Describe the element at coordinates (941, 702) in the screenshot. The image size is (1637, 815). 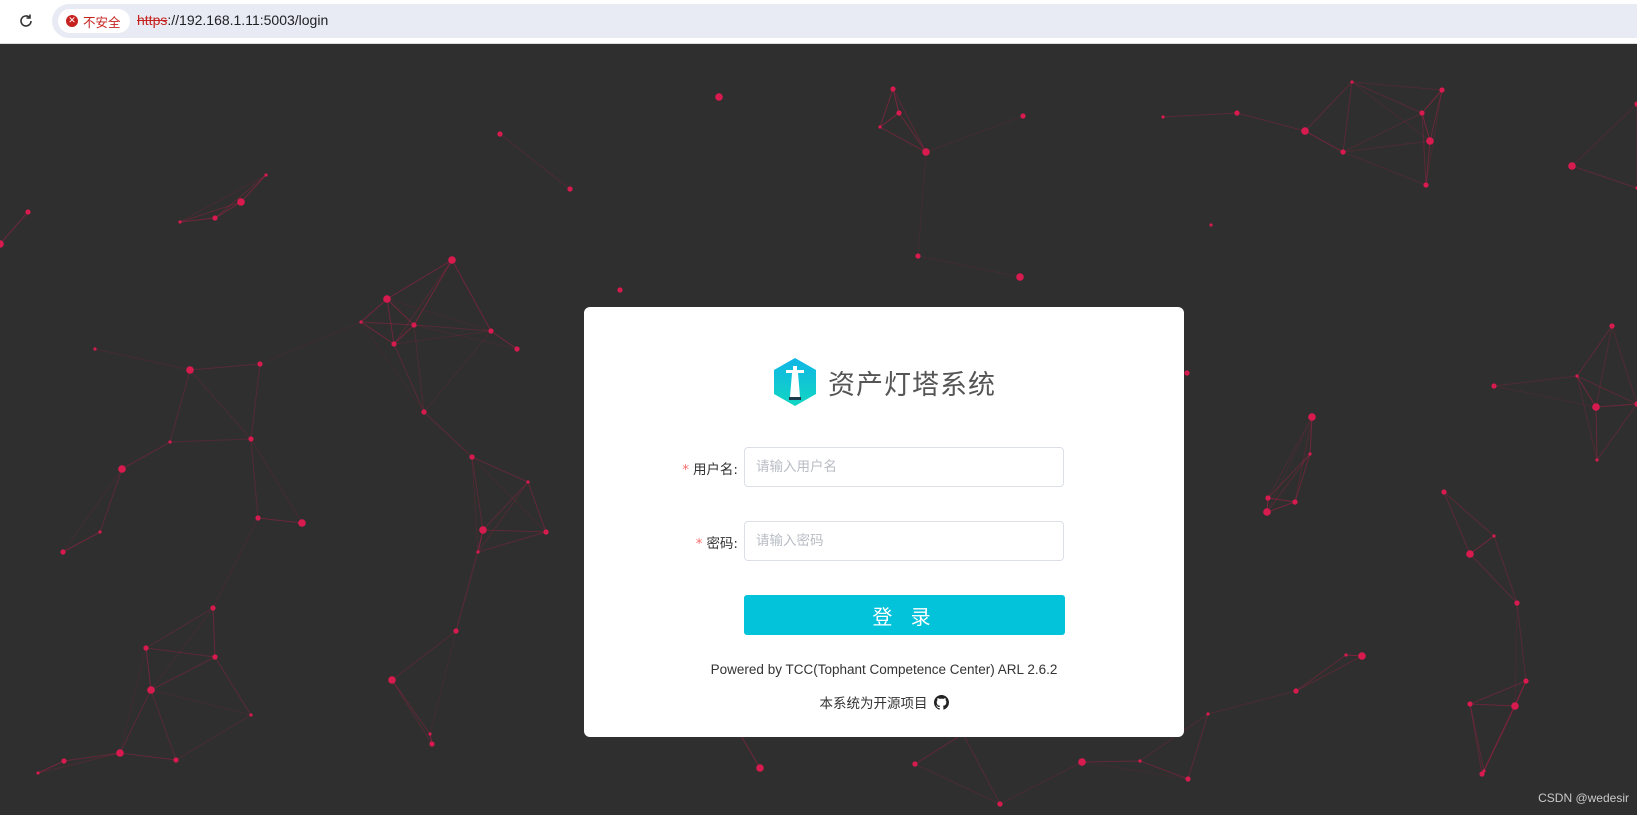
I see `github-icon` at that location.